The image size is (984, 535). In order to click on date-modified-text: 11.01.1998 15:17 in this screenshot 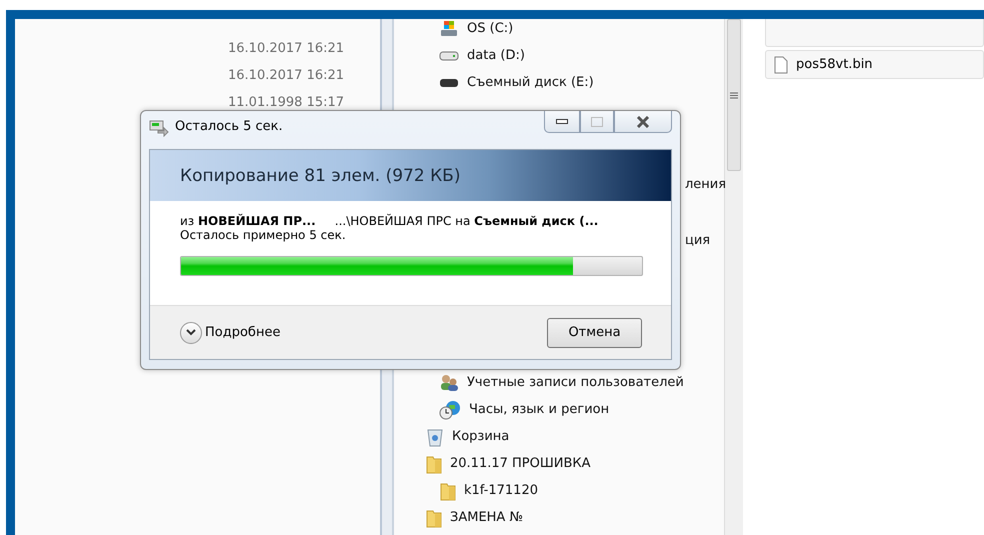, I will do `click(286, 103)`.